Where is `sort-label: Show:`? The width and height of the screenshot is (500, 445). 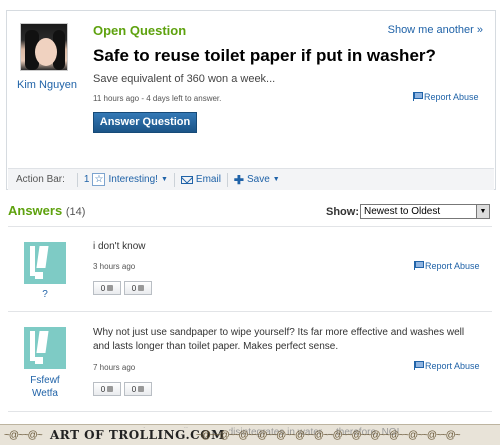 sort-label: Show: is located at coordinates (342, 212).